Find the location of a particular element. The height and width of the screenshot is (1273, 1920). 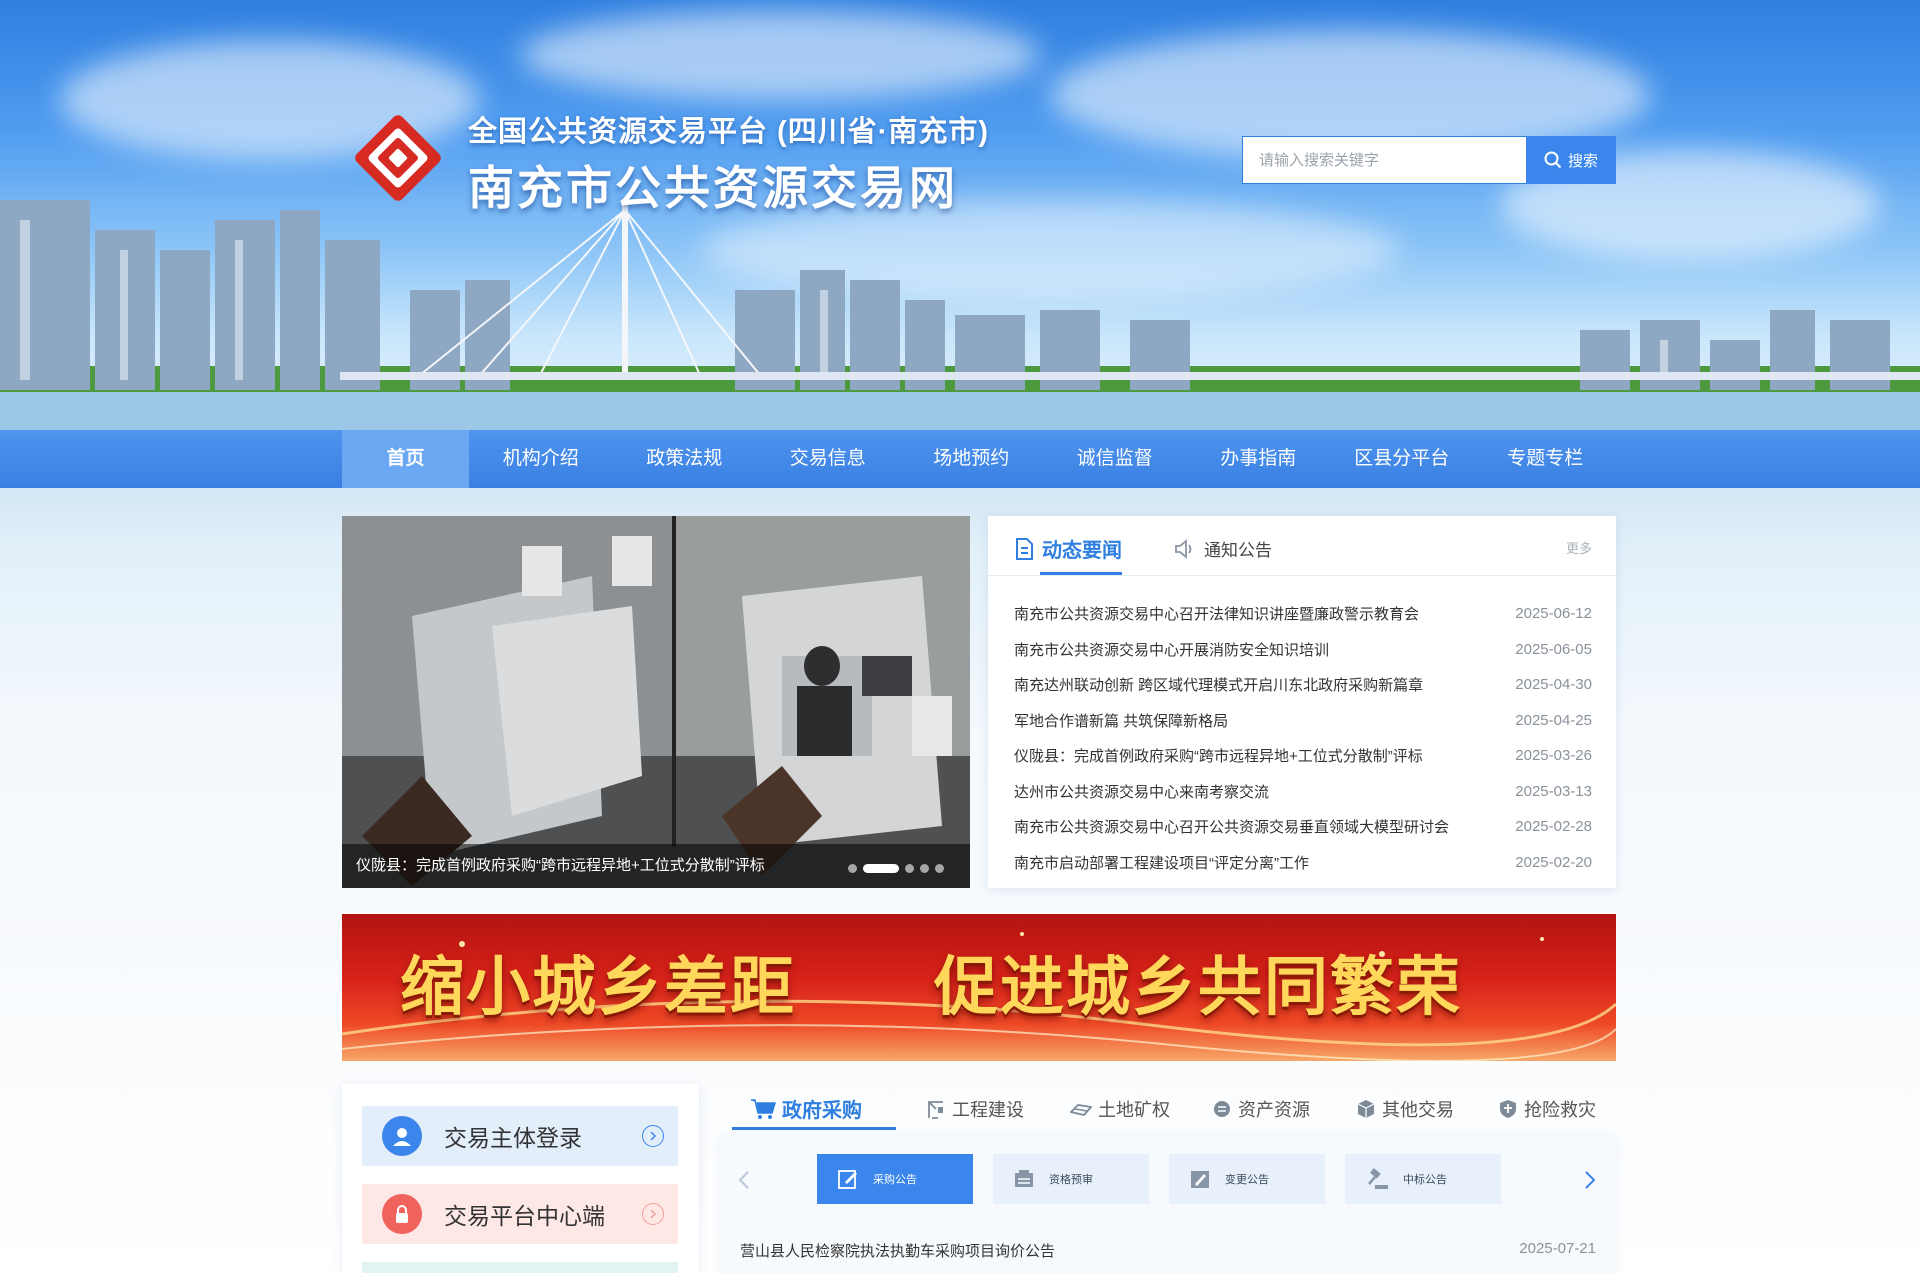

news-date: 2025-03-26 is located at coordinates (1553, 756).